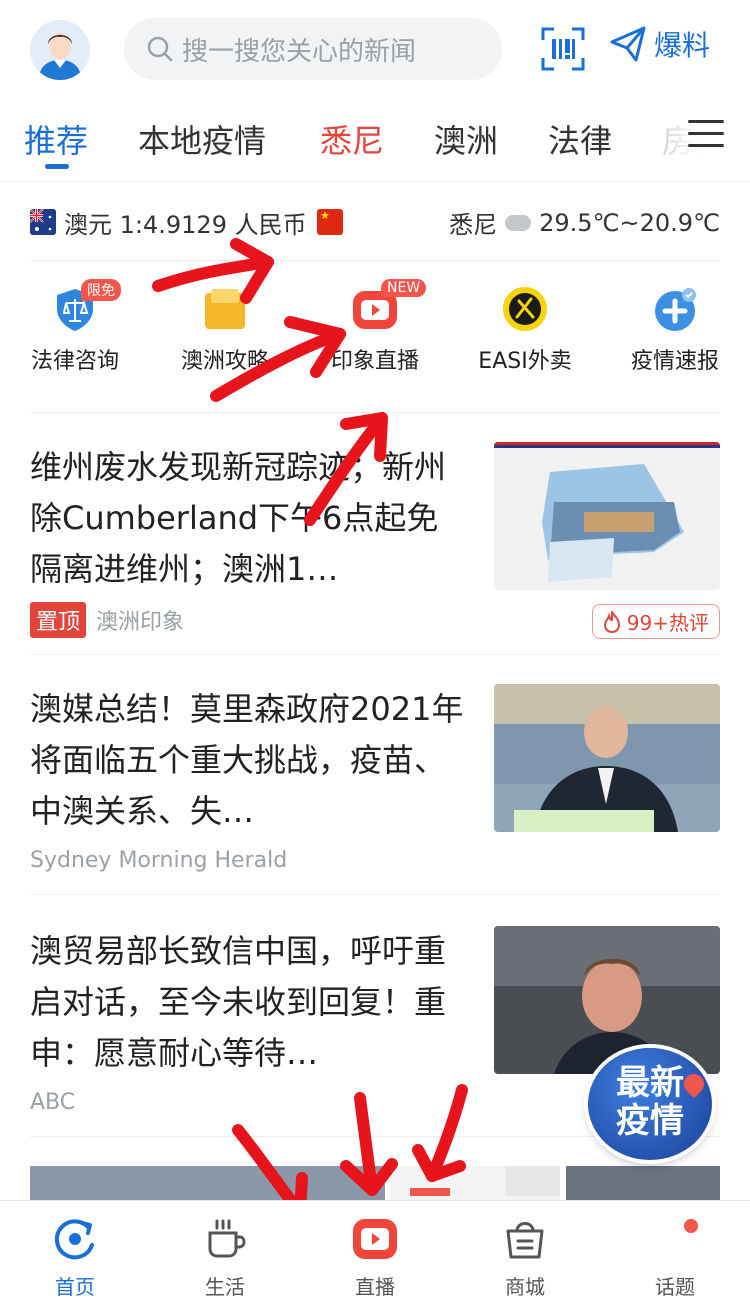  I want to click on china-flag-icon: ★, so click(330, 222).